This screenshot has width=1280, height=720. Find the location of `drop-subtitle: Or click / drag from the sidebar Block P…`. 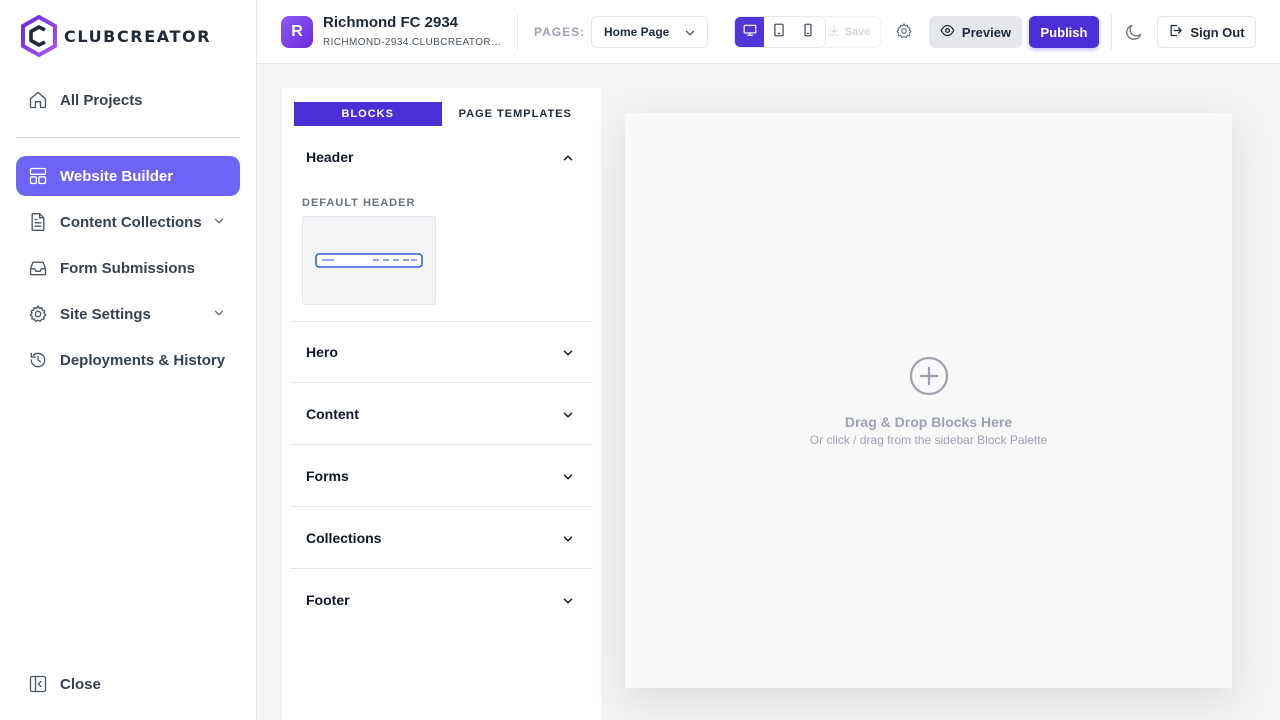

drop-subtitle: Or click / drag from the sidebar Block P… is located at coordinates (928, 440).